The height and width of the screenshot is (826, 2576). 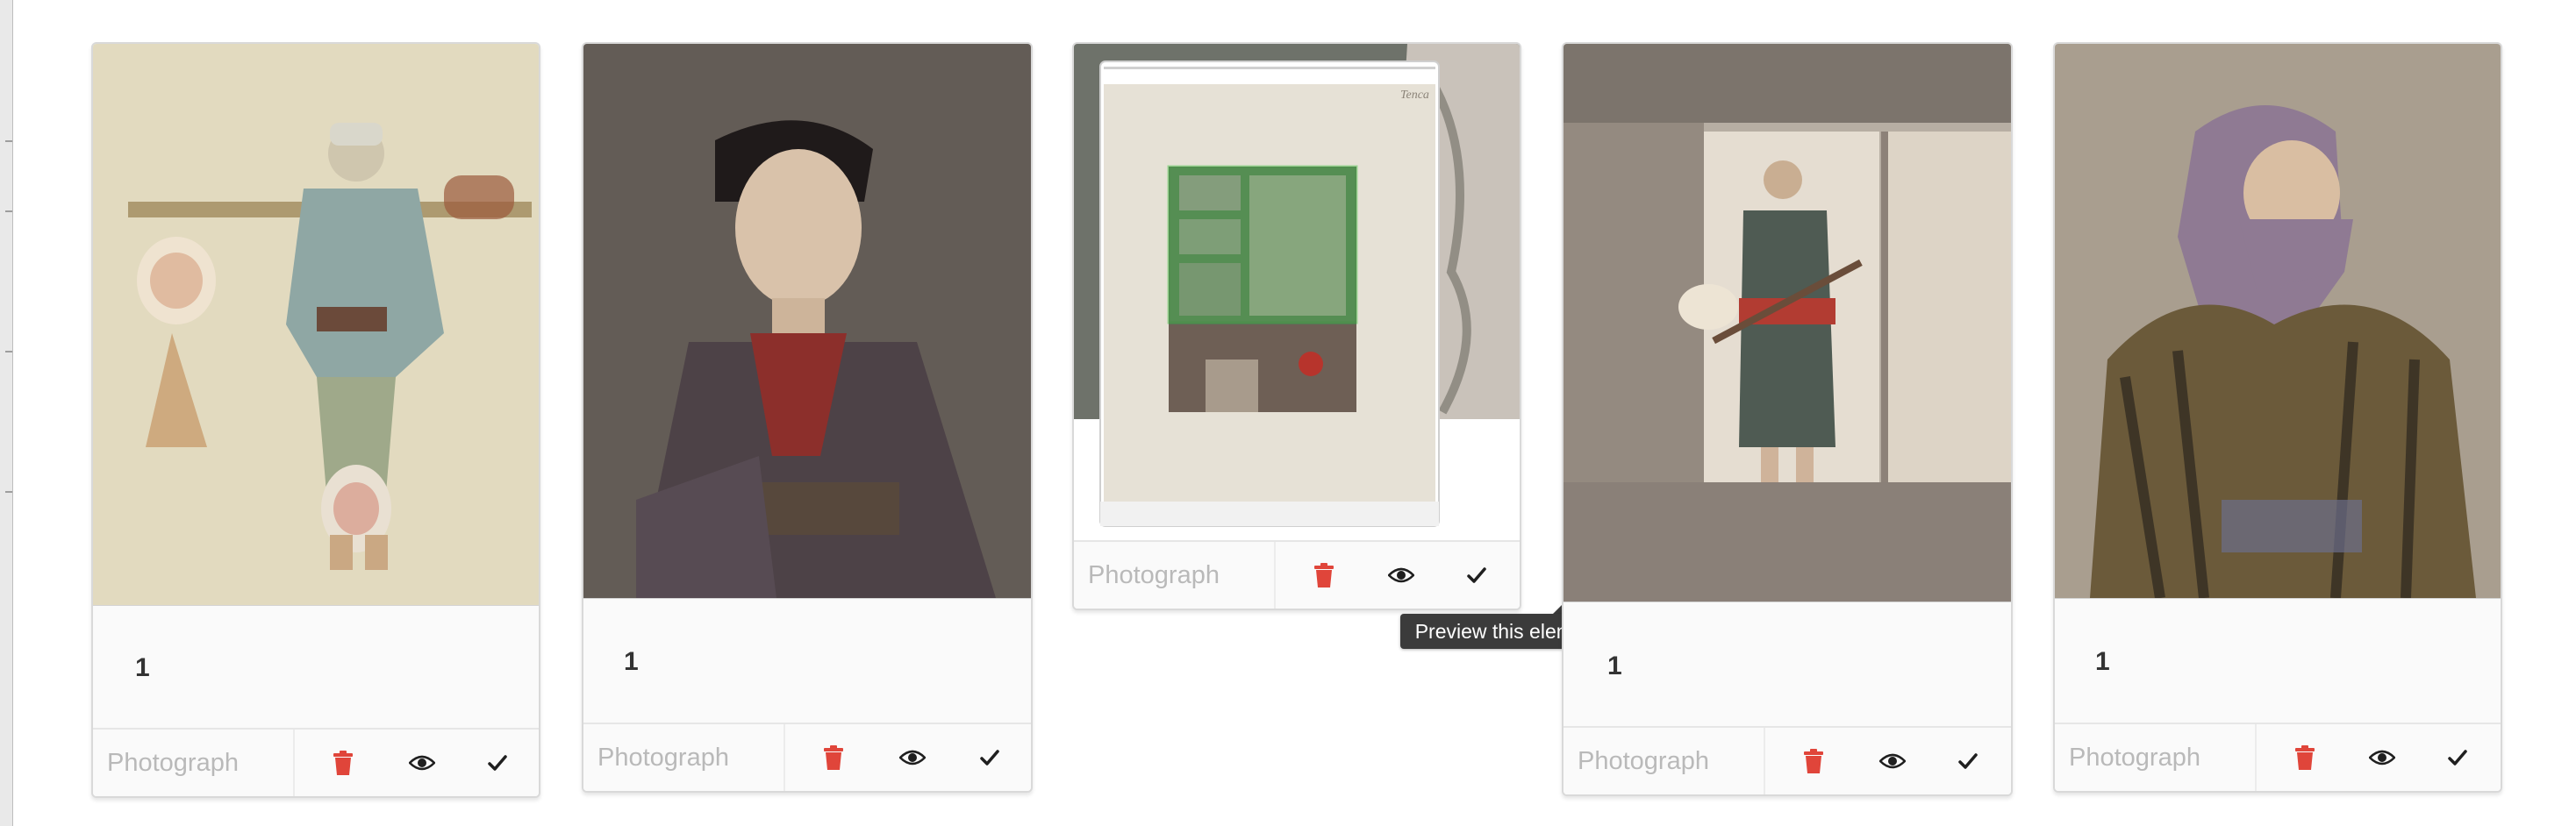 I want to click on window-edge, so click(x=6, y=413).